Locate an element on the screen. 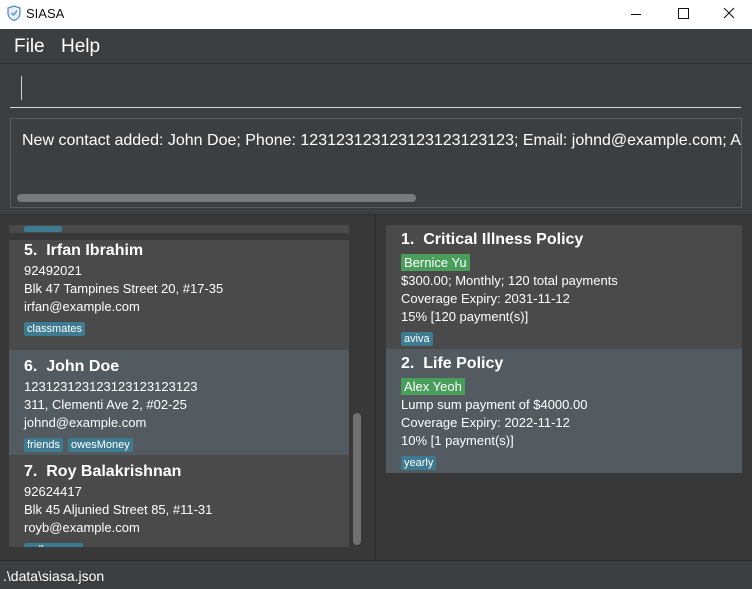  policy-title: 2. Life Policy is located at coordinates (571, 361).